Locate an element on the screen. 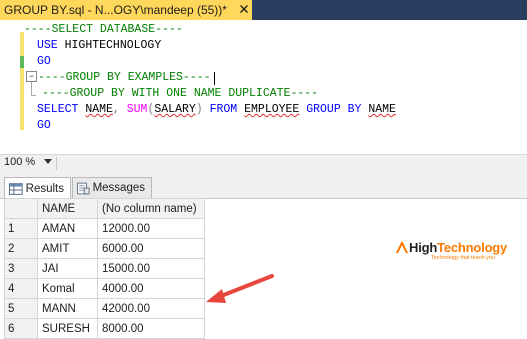 The height and width of the screenshot is (339, 527). code-line: ----GROUP BY EXAMPLES---- is located at coordinates (124, 78).